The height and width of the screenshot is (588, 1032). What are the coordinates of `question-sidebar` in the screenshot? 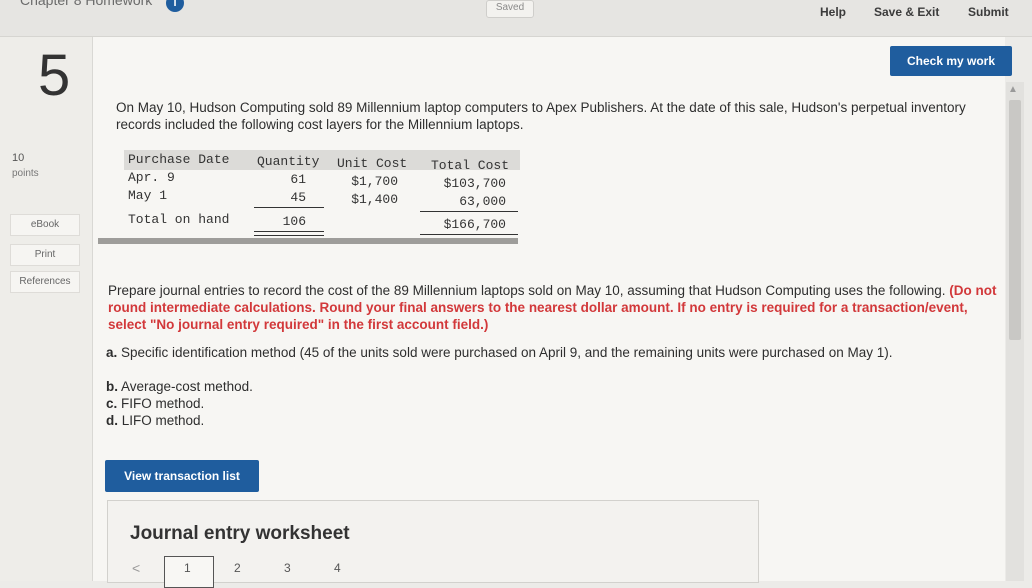 It's located at (46, 309).